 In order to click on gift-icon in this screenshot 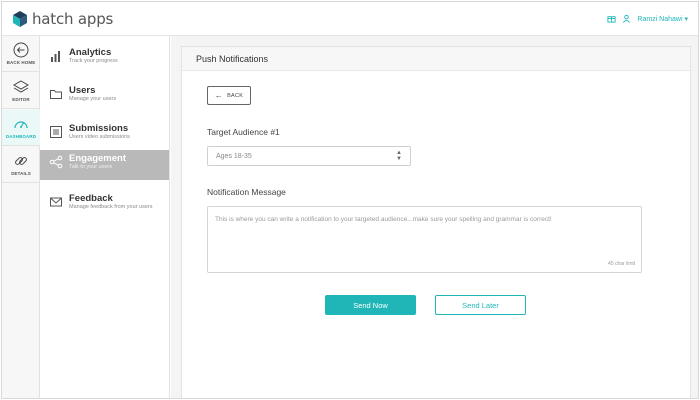, I will do `click(611, 18)`.